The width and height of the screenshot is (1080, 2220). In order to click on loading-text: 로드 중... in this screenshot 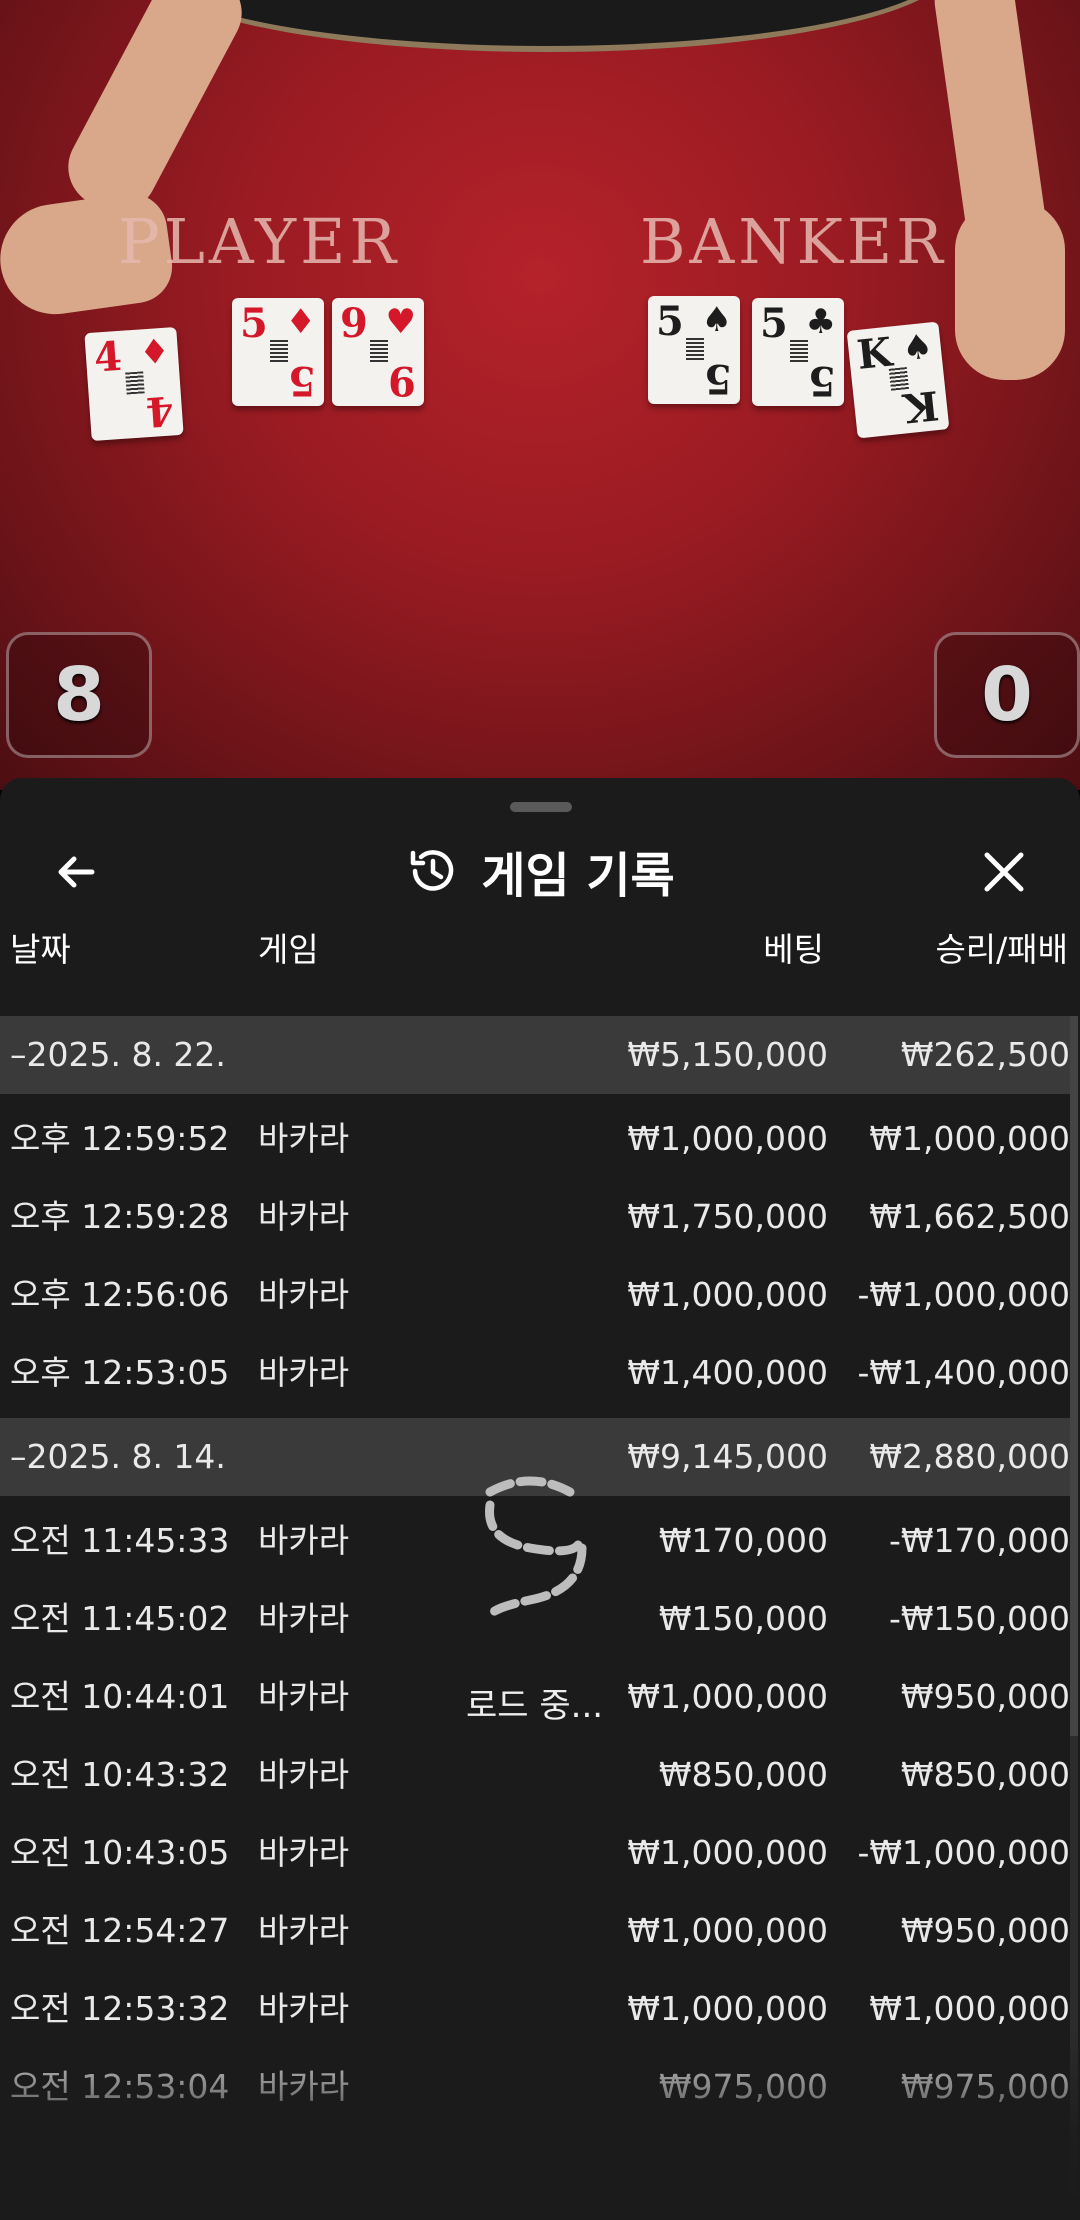, I will do `click(535, 1706)`.